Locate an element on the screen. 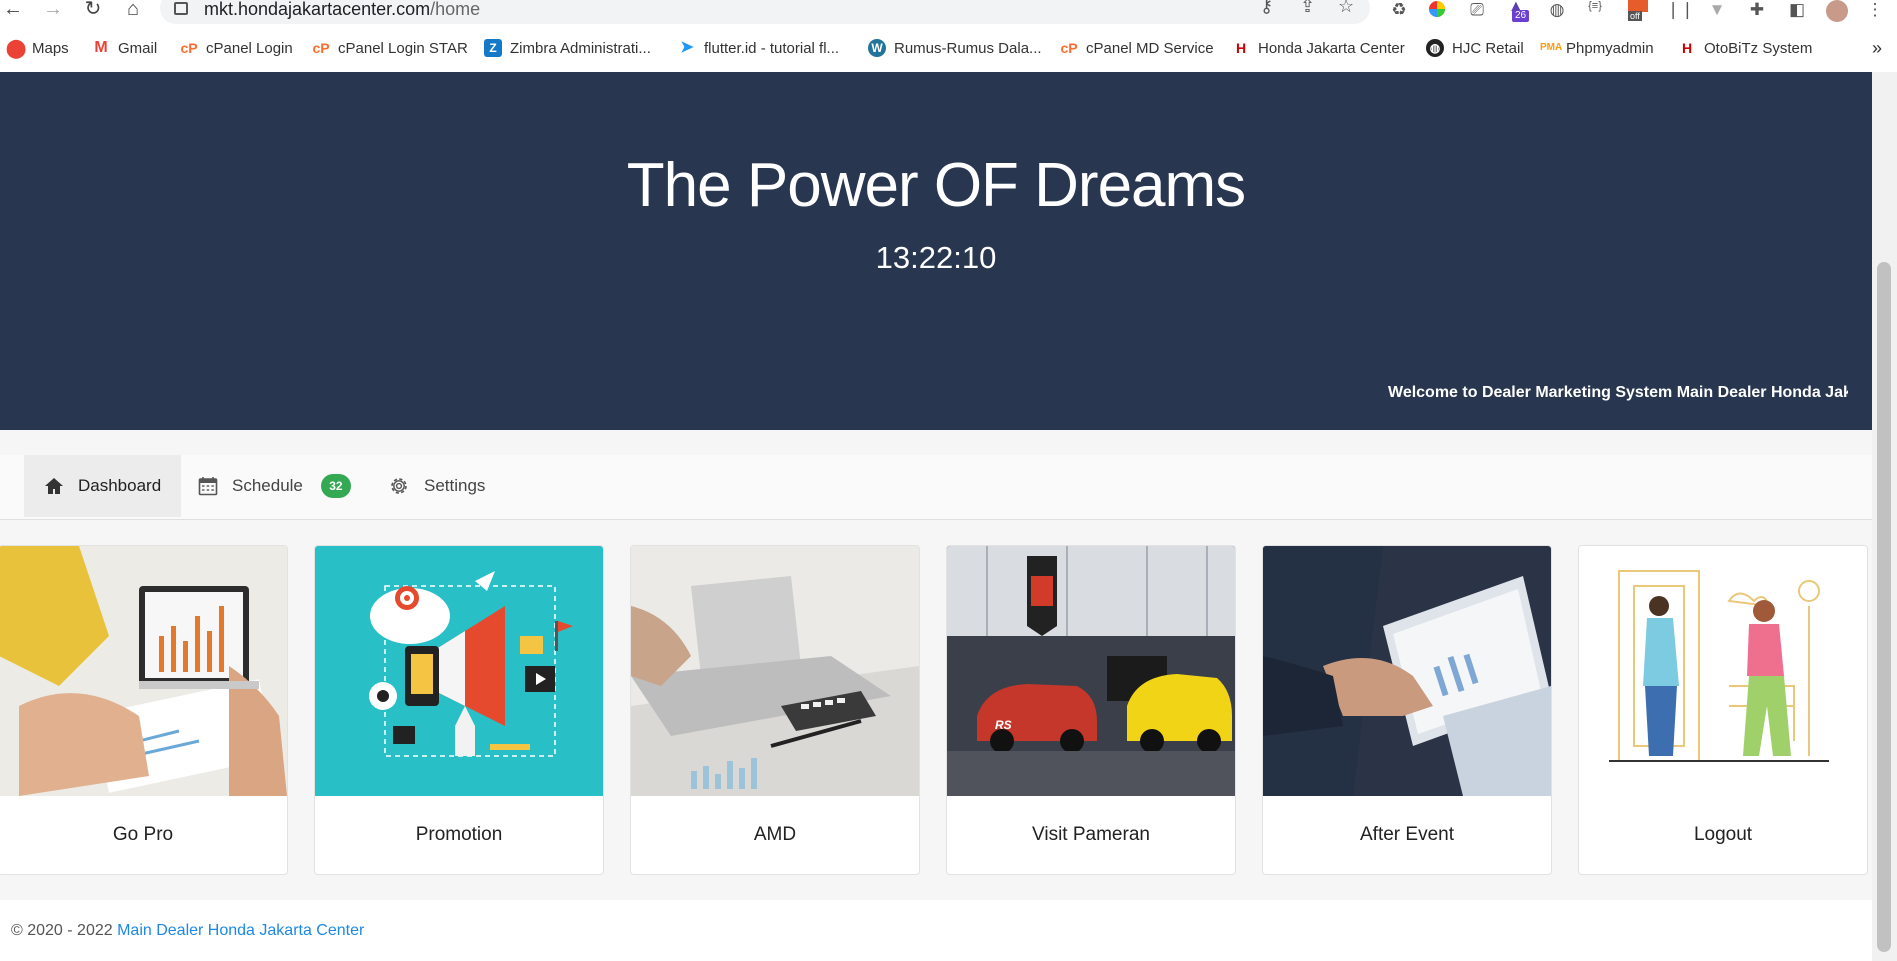 This screenshot has width=1897, height=961. recycle-extension-icon: ♻ is located at coordinates (1399, 11).